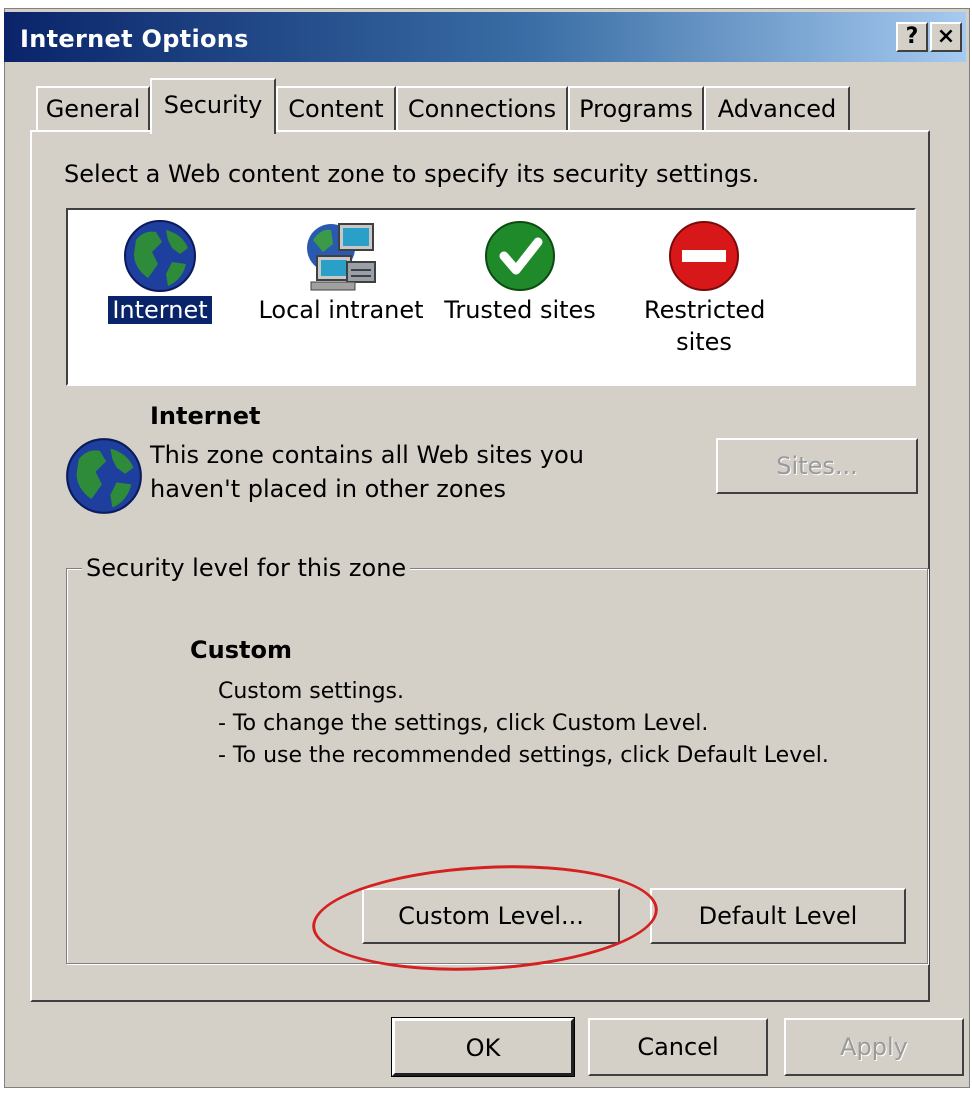 The image size is (972, 1094). I want to click on zone-label-restricted-sites: Restricted sites, so click(705, 326).